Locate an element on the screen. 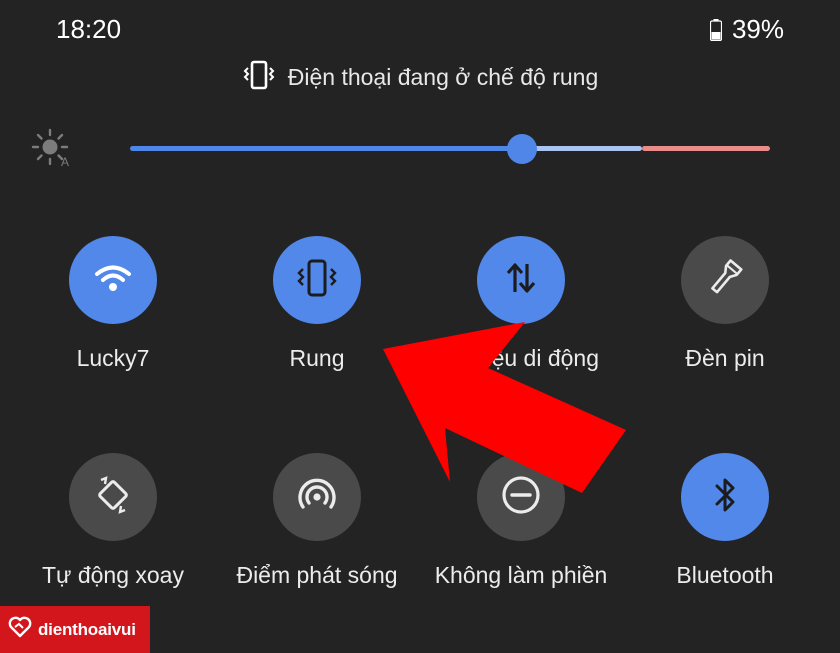 The image size is (840, 653). tile-auto-rotate-label: Tự động xoay is located at coordinates (113, 575).